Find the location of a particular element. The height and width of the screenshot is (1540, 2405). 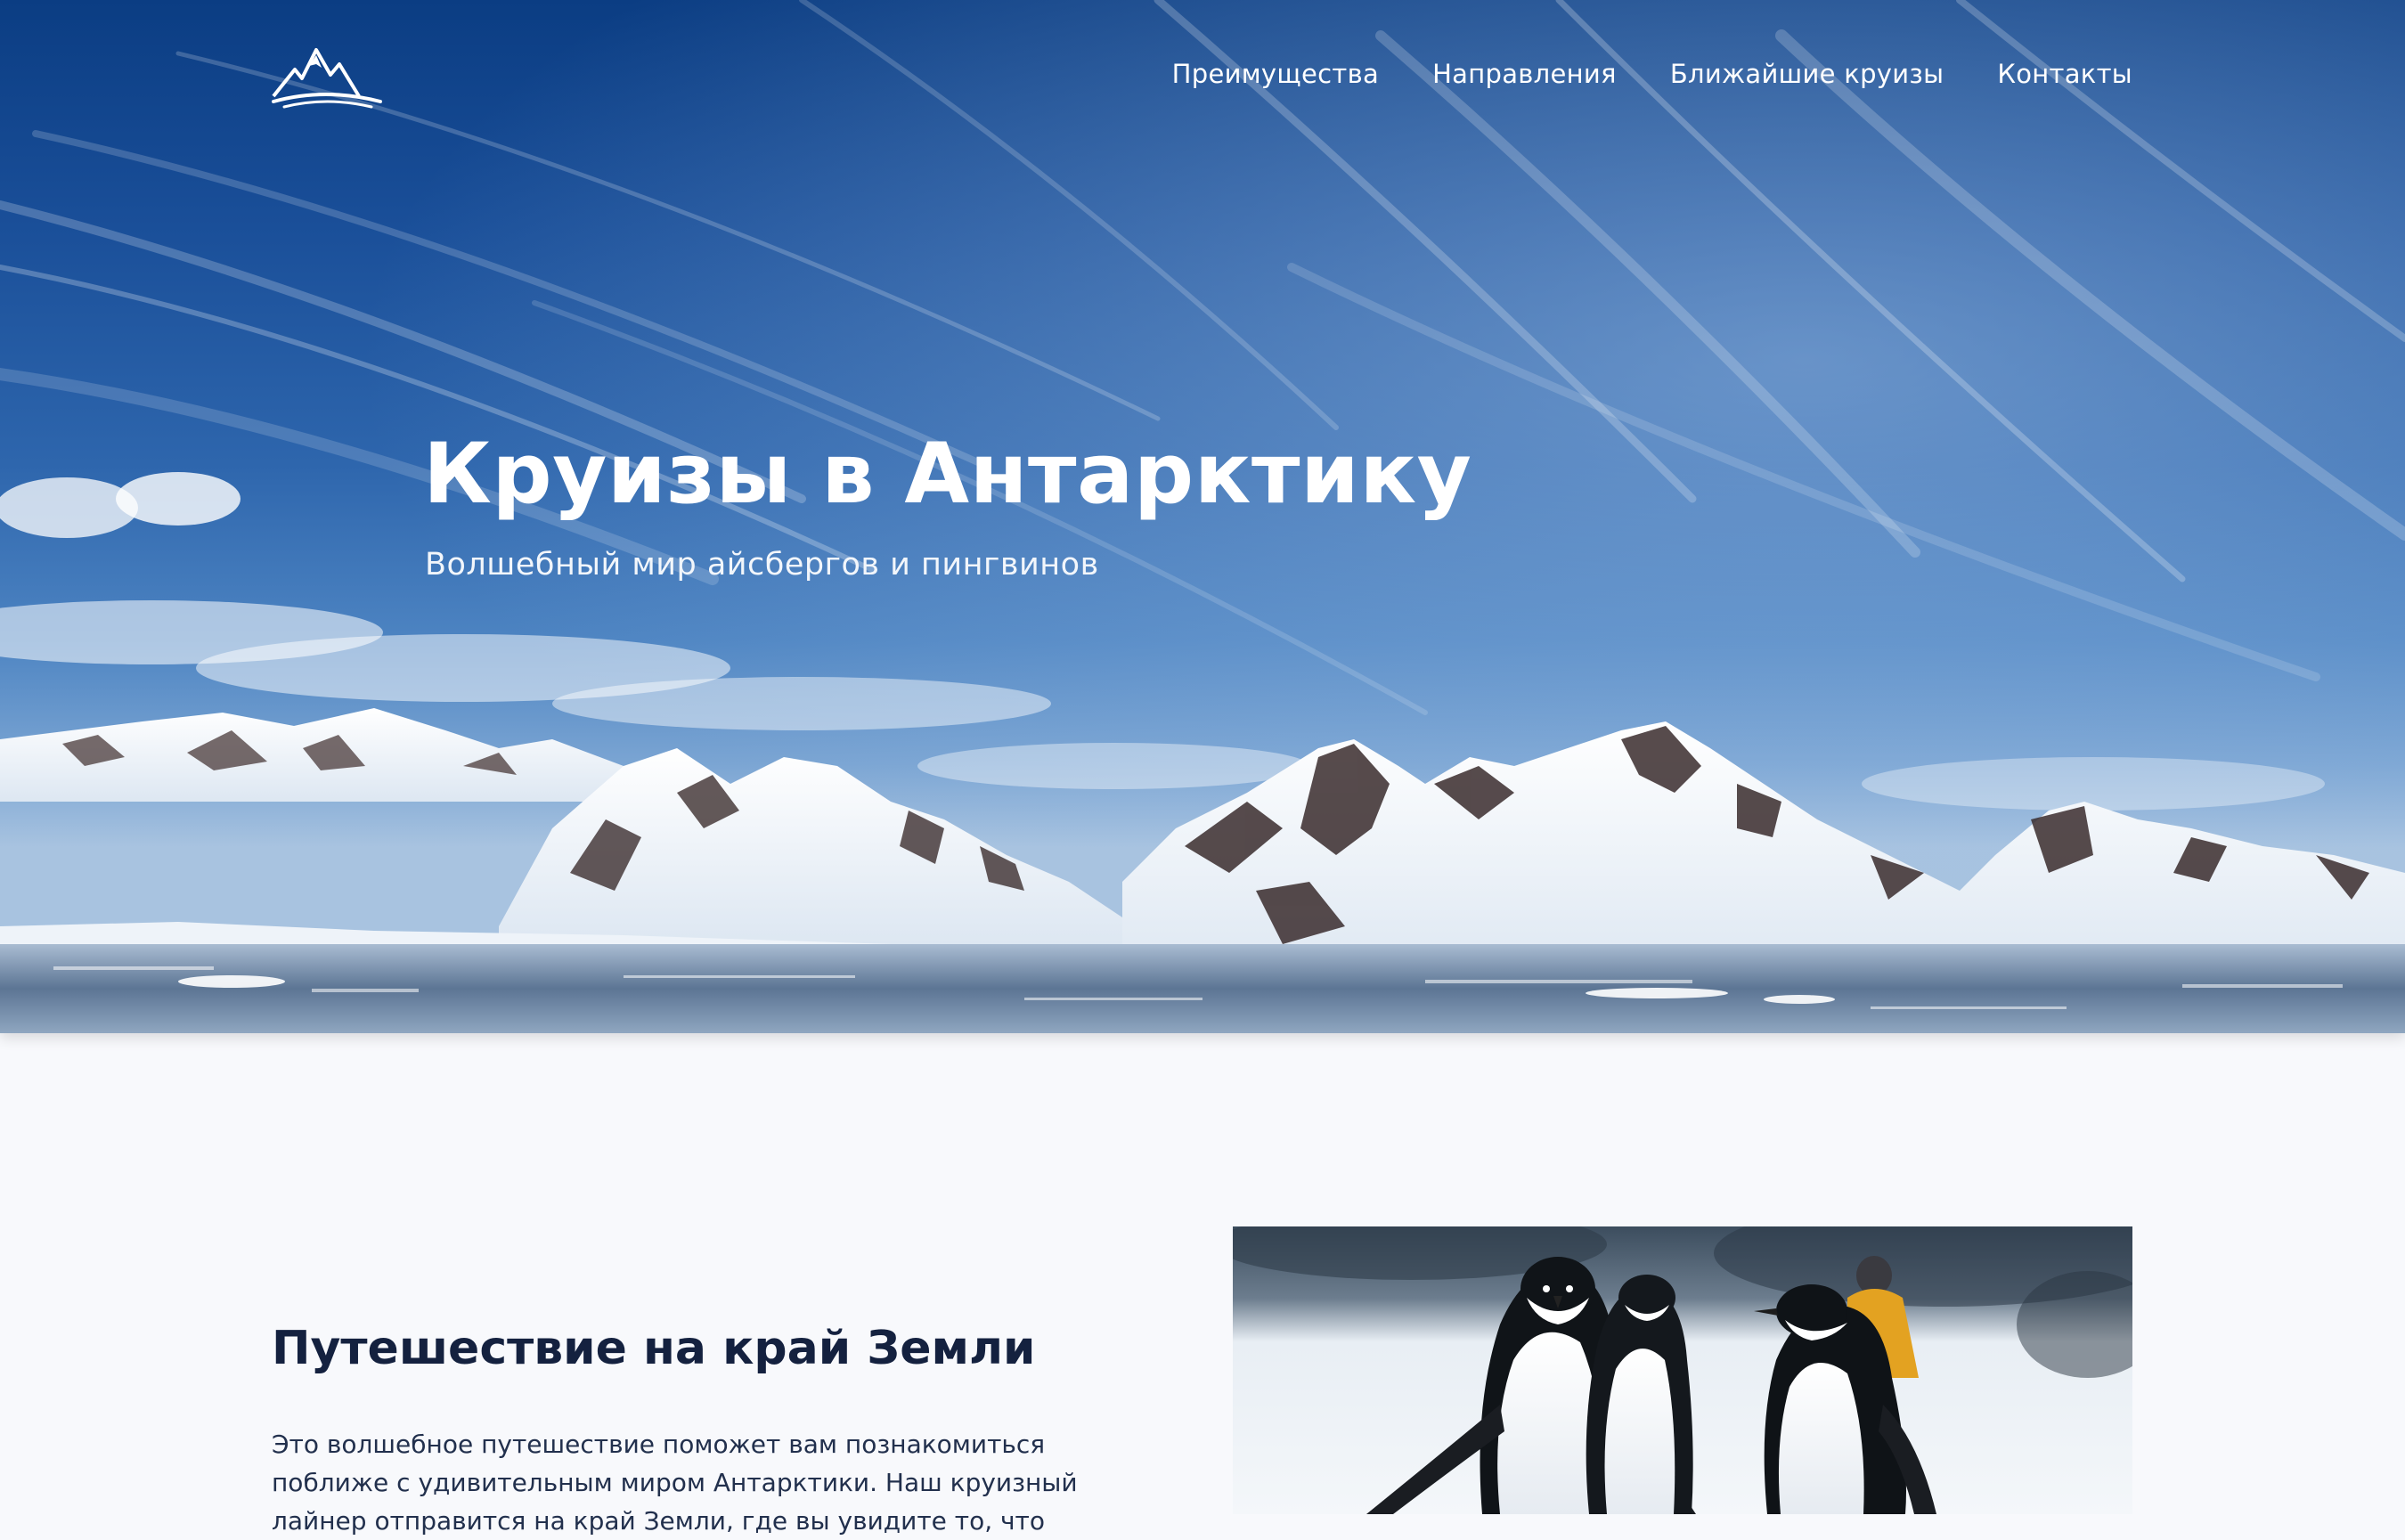

section-title: Путешествие на край Земли is located at coordinates (654, 1348).